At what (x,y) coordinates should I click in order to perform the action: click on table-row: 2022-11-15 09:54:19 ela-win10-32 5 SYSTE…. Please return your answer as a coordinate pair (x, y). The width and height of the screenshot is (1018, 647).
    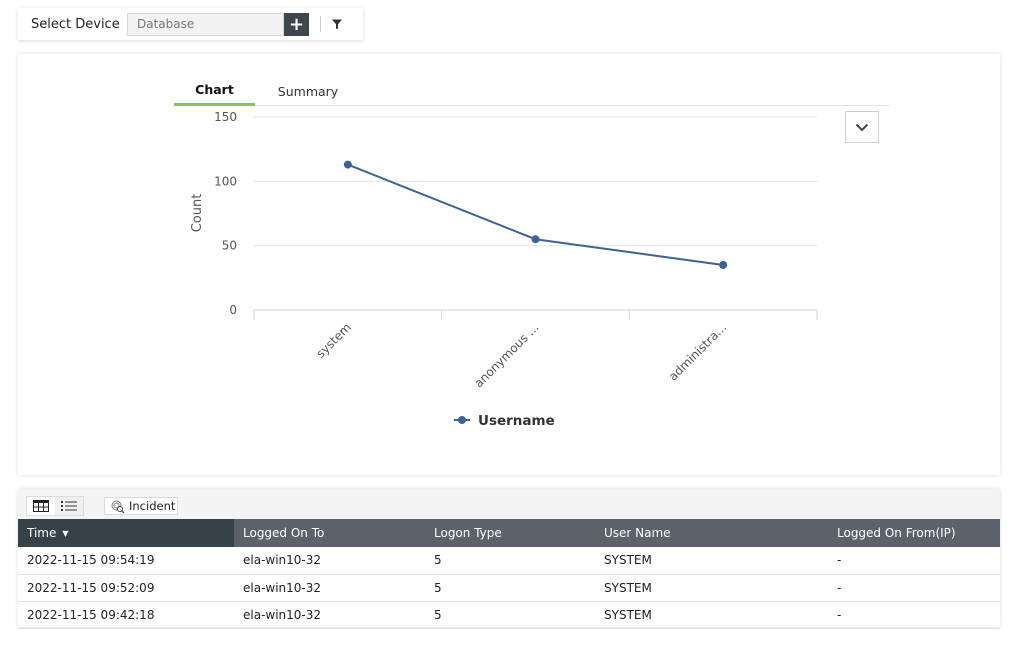
    Looking at the image, I should click on (509, 561).